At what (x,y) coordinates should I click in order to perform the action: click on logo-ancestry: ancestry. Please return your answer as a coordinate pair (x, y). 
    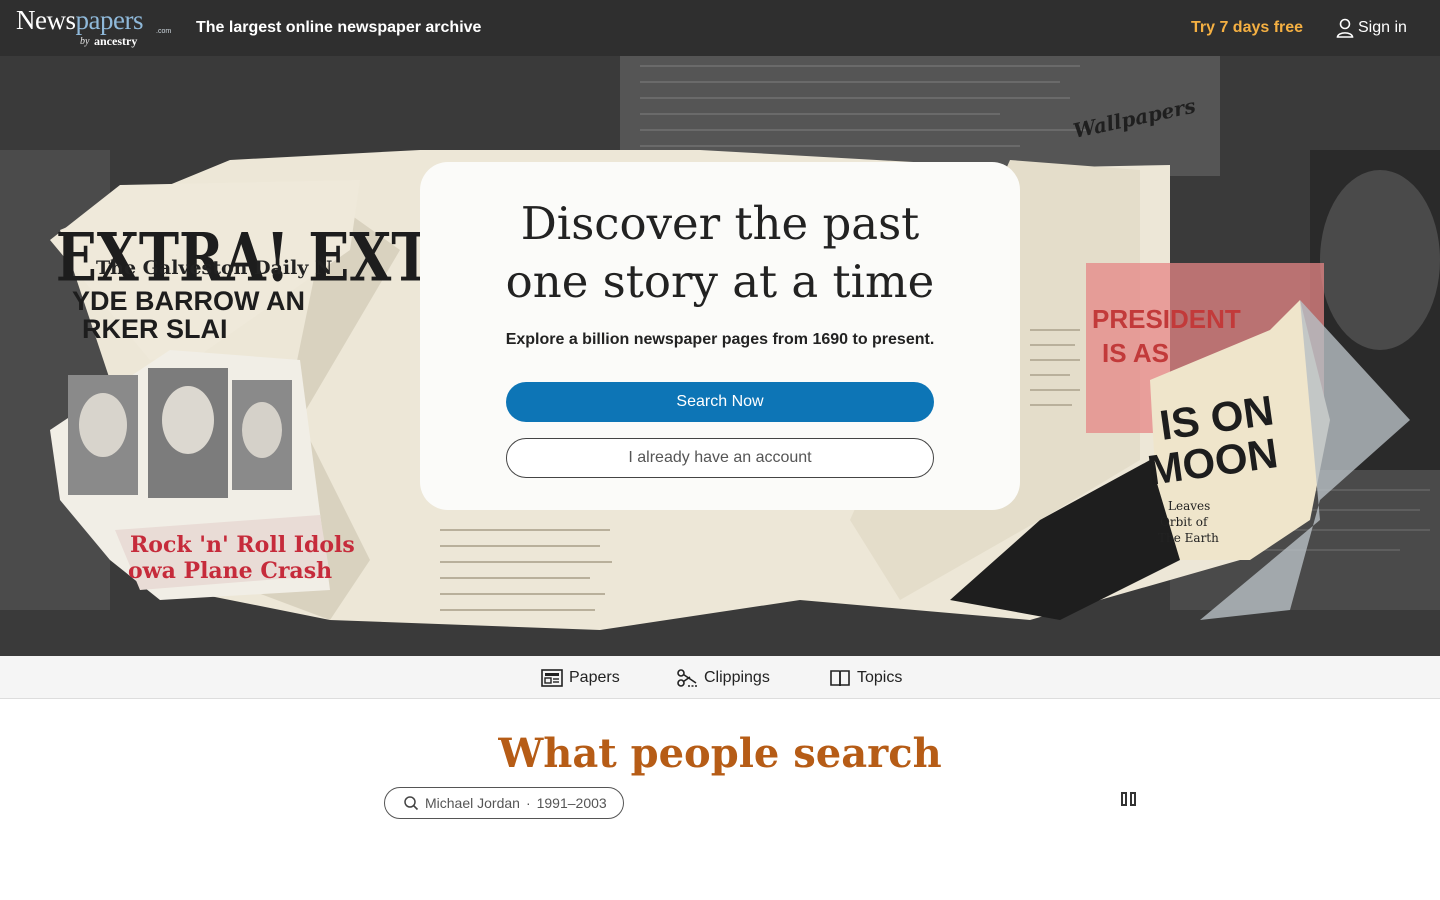
    Looking at the image, I should click on (116, 41).